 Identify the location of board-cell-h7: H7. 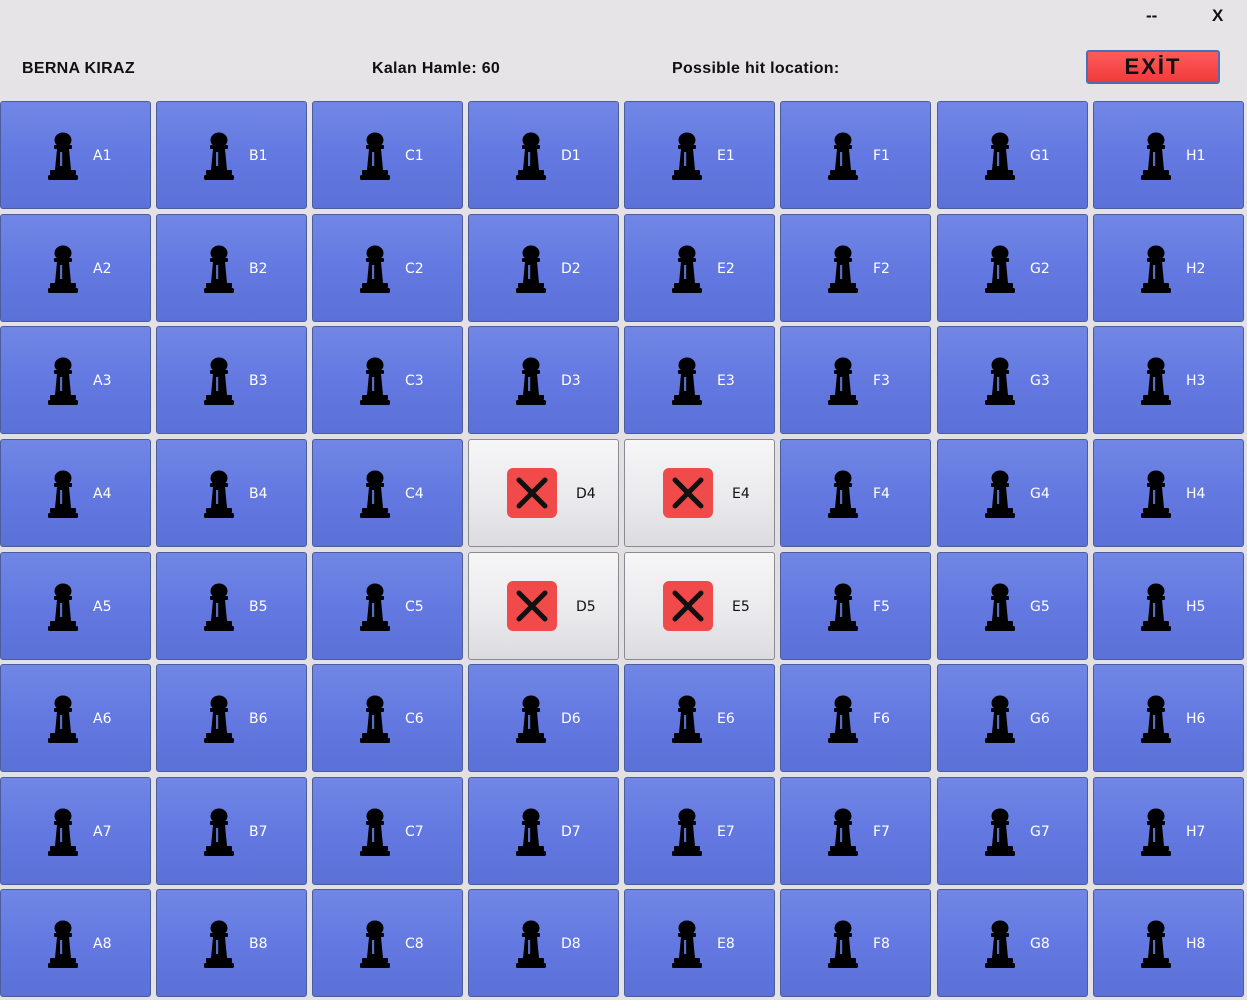
(1168, 831).